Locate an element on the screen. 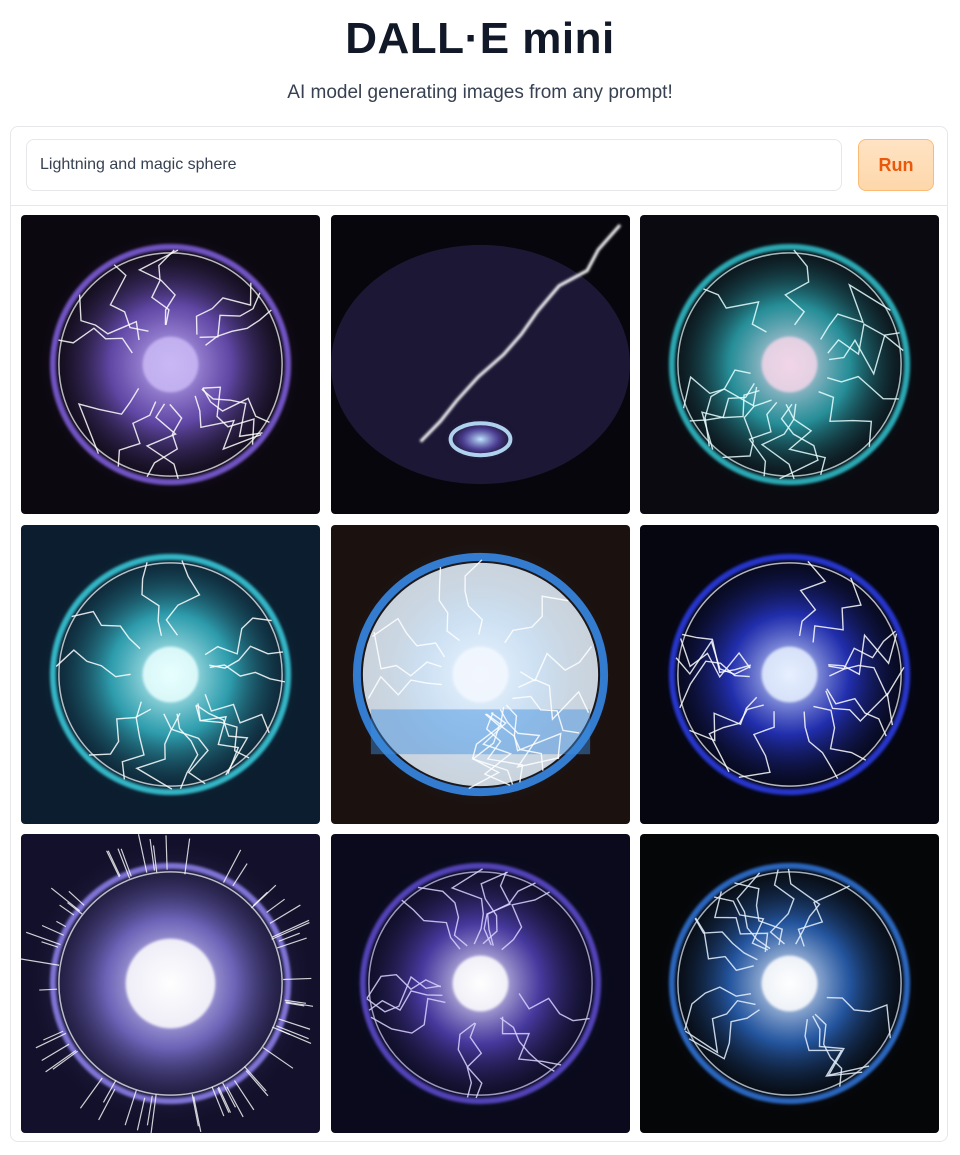 This screenshot has height=1155, width=960. prompt-row: Run is located at coordinates (479, 166).